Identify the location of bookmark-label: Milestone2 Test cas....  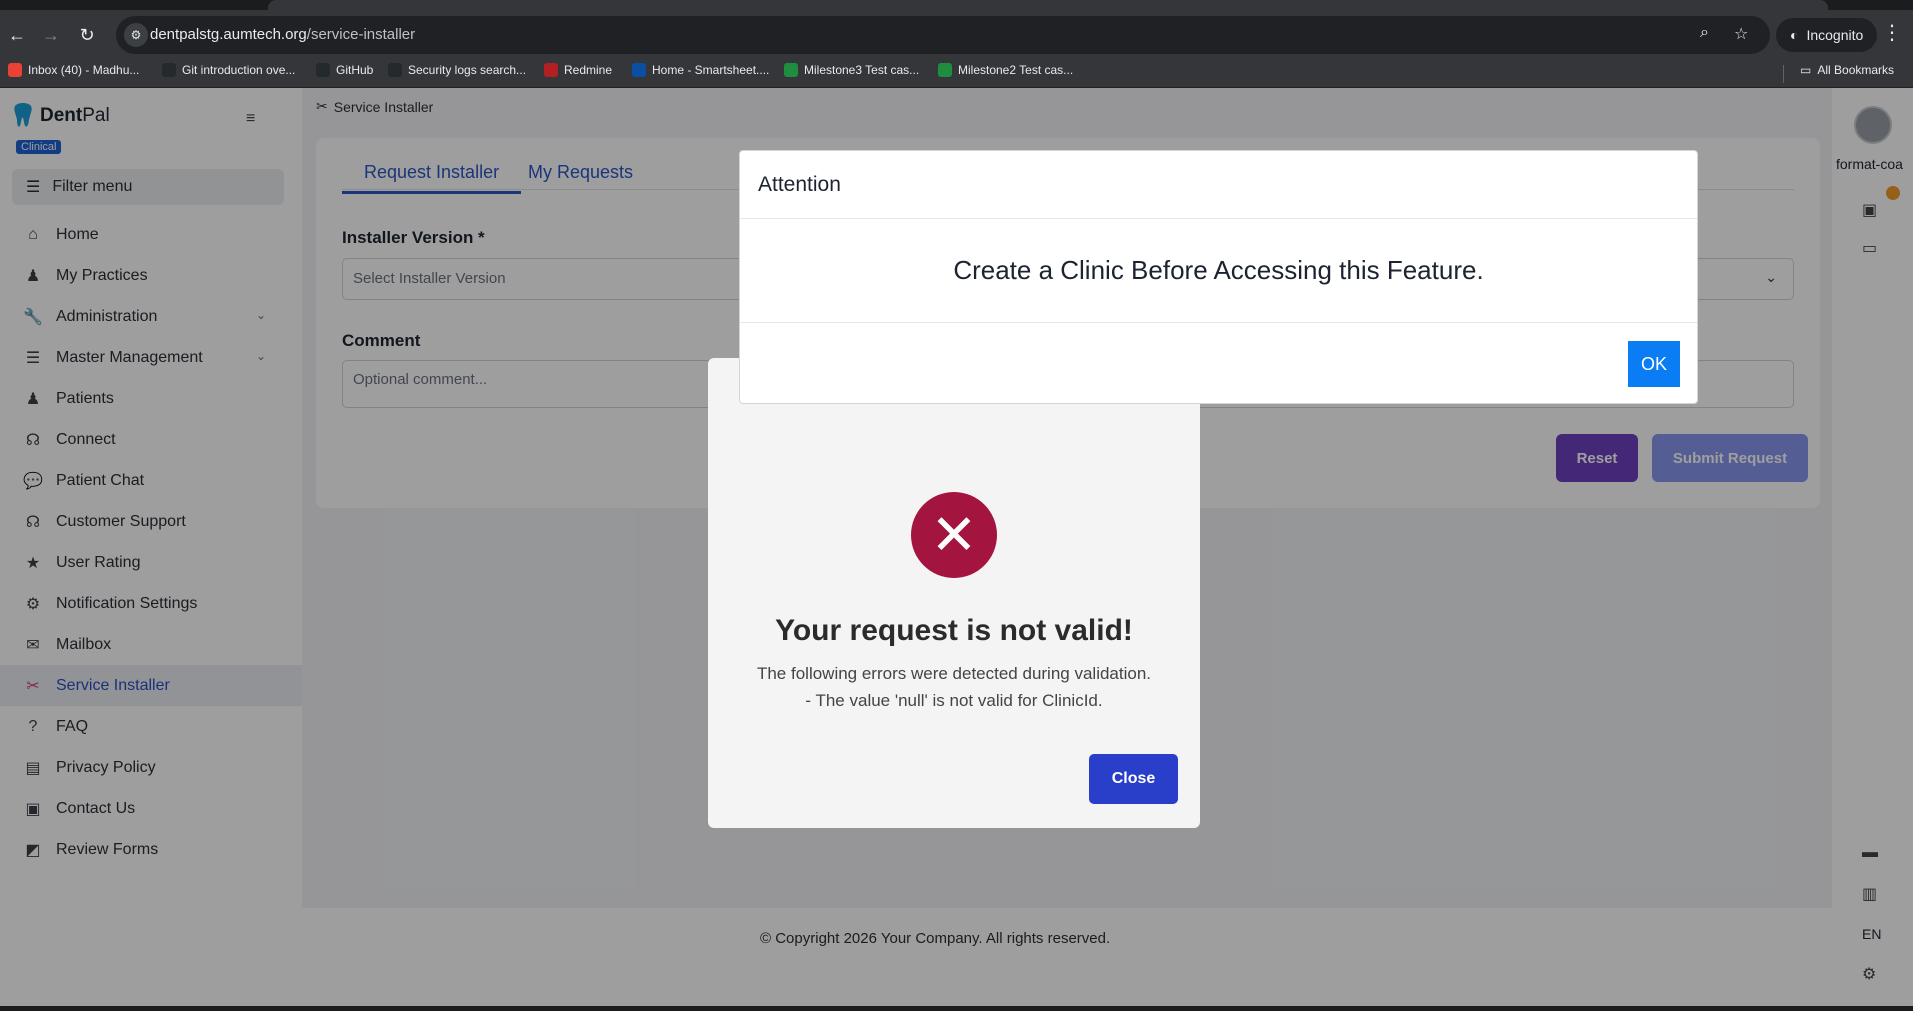
(1016, 70).